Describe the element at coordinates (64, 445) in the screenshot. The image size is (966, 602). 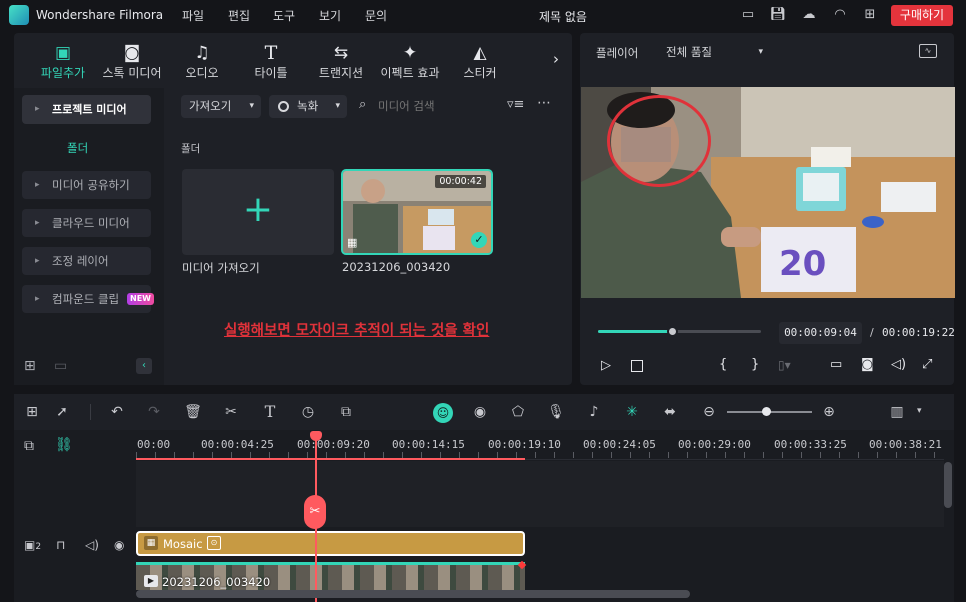
I see `link-icon: ⛓︎` at that location.